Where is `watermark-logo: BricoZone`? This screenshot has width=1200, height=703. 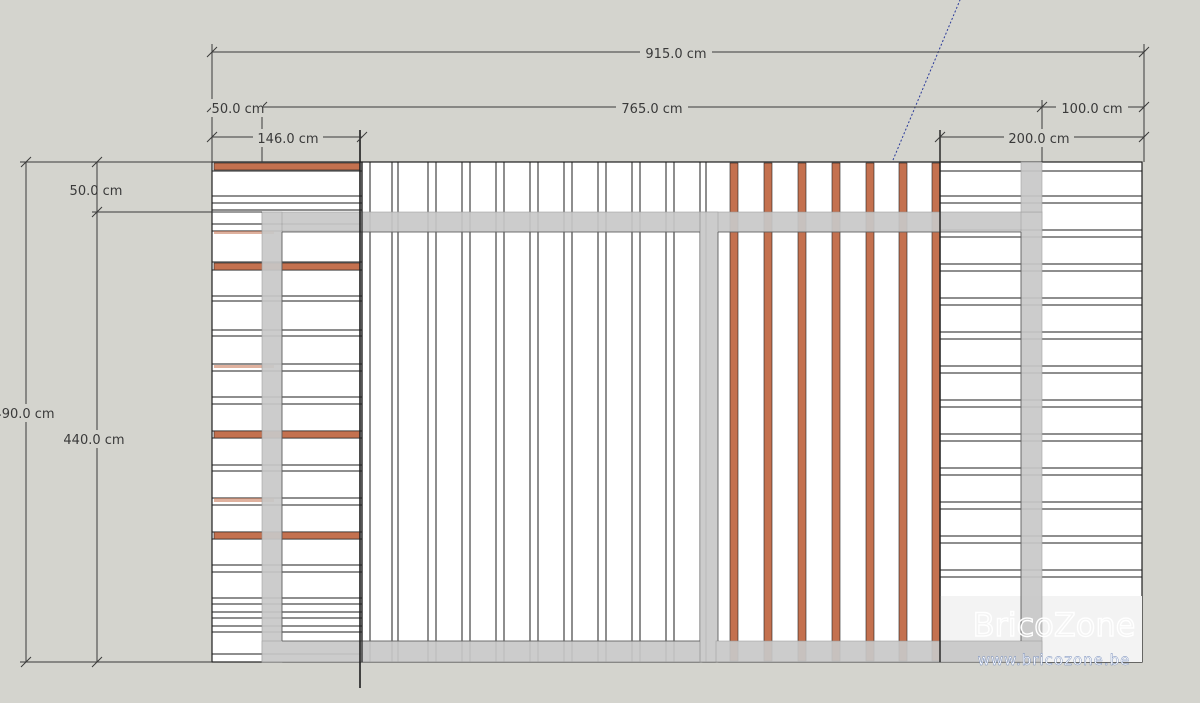 watermark-logo: BricoZone is located at coordinates (1054, 625).